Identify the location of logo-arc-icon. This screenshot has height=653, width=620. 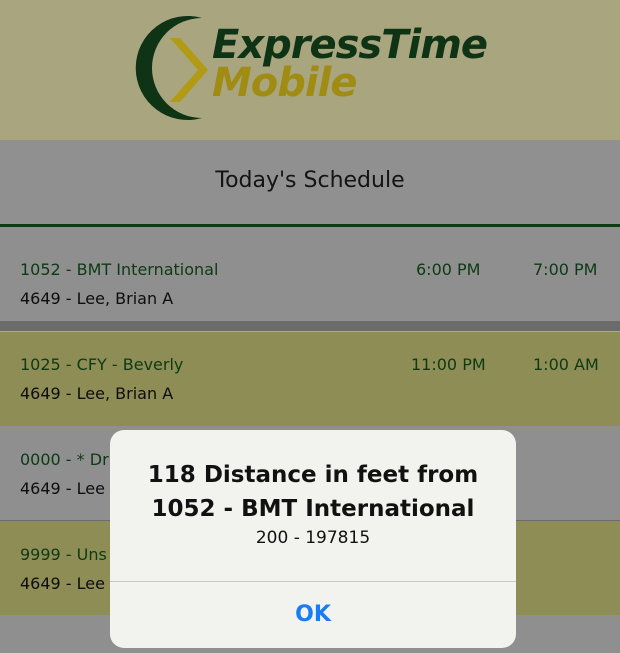
(171, 68).